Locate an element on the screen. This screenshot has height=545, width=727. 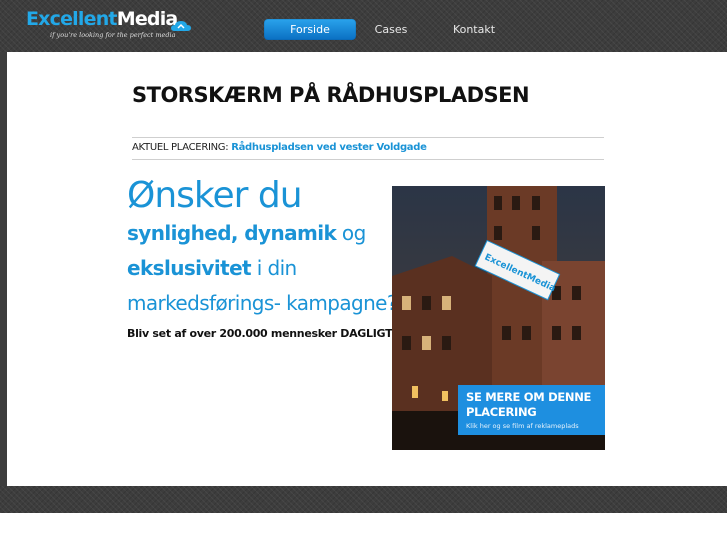
placement-label: AKTUEL PLACERING: is located at coordinates (180, 147).